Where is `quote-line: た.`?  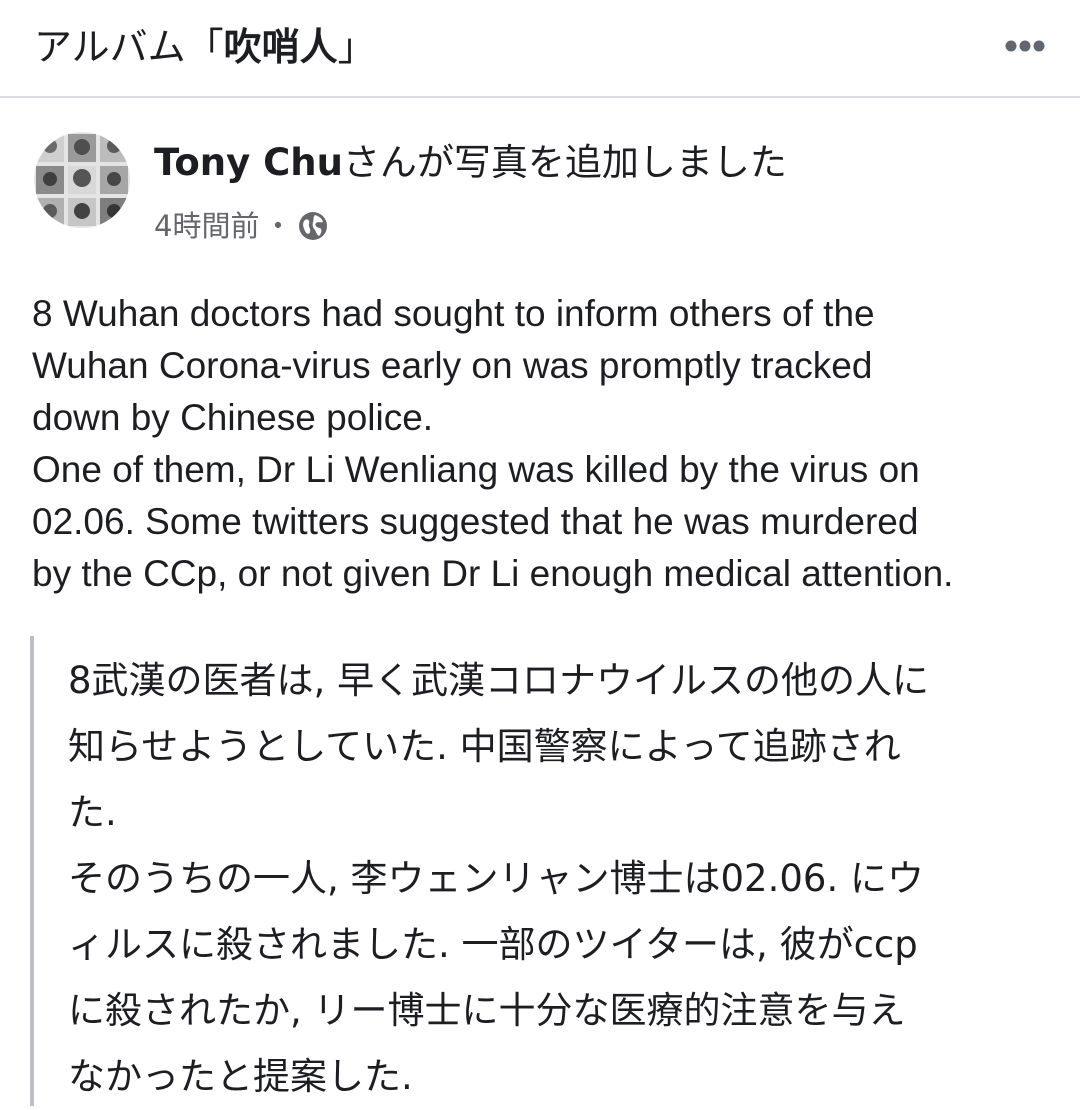
quote-line: た. is located at coordinates (92, 812).